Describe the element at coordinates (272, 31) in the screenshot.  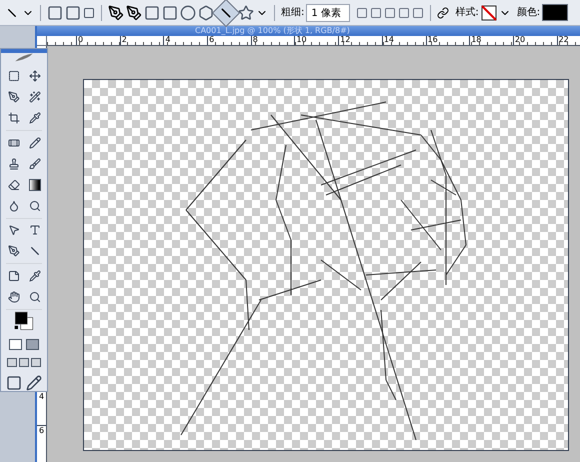
I see `window-title: CA001_L.jpg @ 100% (形状 1, RGB/8#)` at that location.